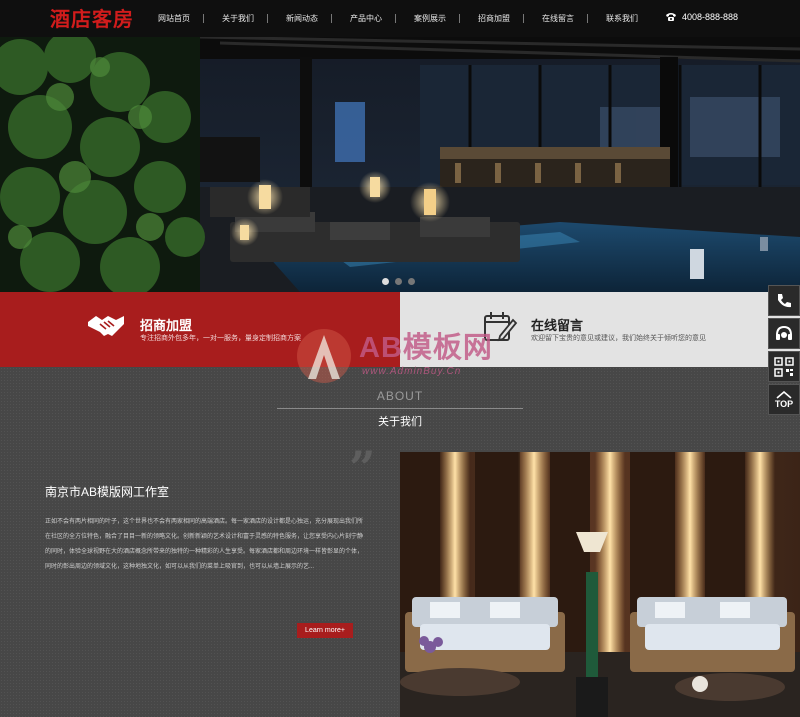 The image size is (800, 717). What do you see at coordinates (555, 18) in the screenshot?
I see `nav-item-message: 在线留言` at bounding box center [555, 18].